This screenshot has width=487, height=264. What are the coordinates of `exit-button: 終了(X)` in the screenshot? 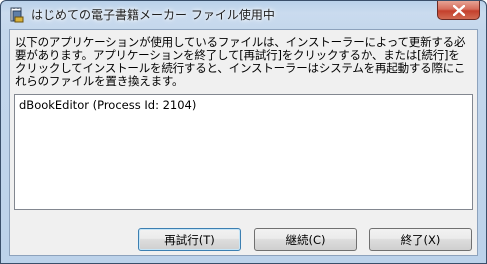 It's located at (420, 239).